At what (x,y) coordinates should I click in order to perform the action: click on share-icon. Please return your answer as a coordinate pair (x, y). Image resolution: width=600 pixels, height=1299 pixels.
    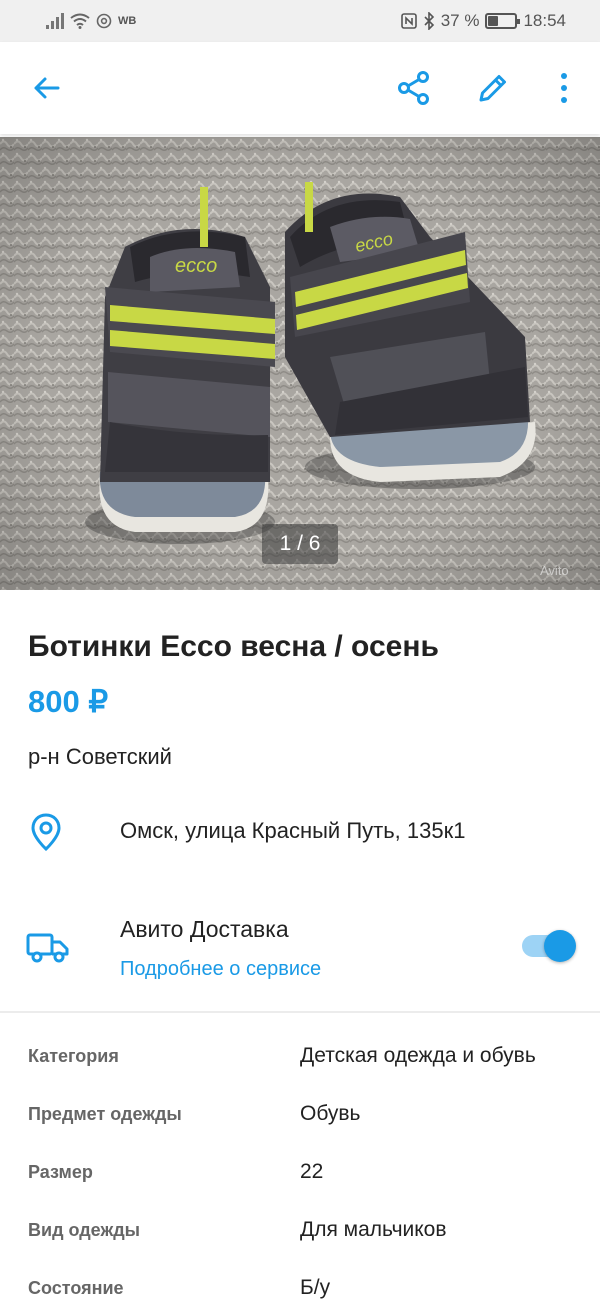
    Looking at the image, I should click on (413, 88).